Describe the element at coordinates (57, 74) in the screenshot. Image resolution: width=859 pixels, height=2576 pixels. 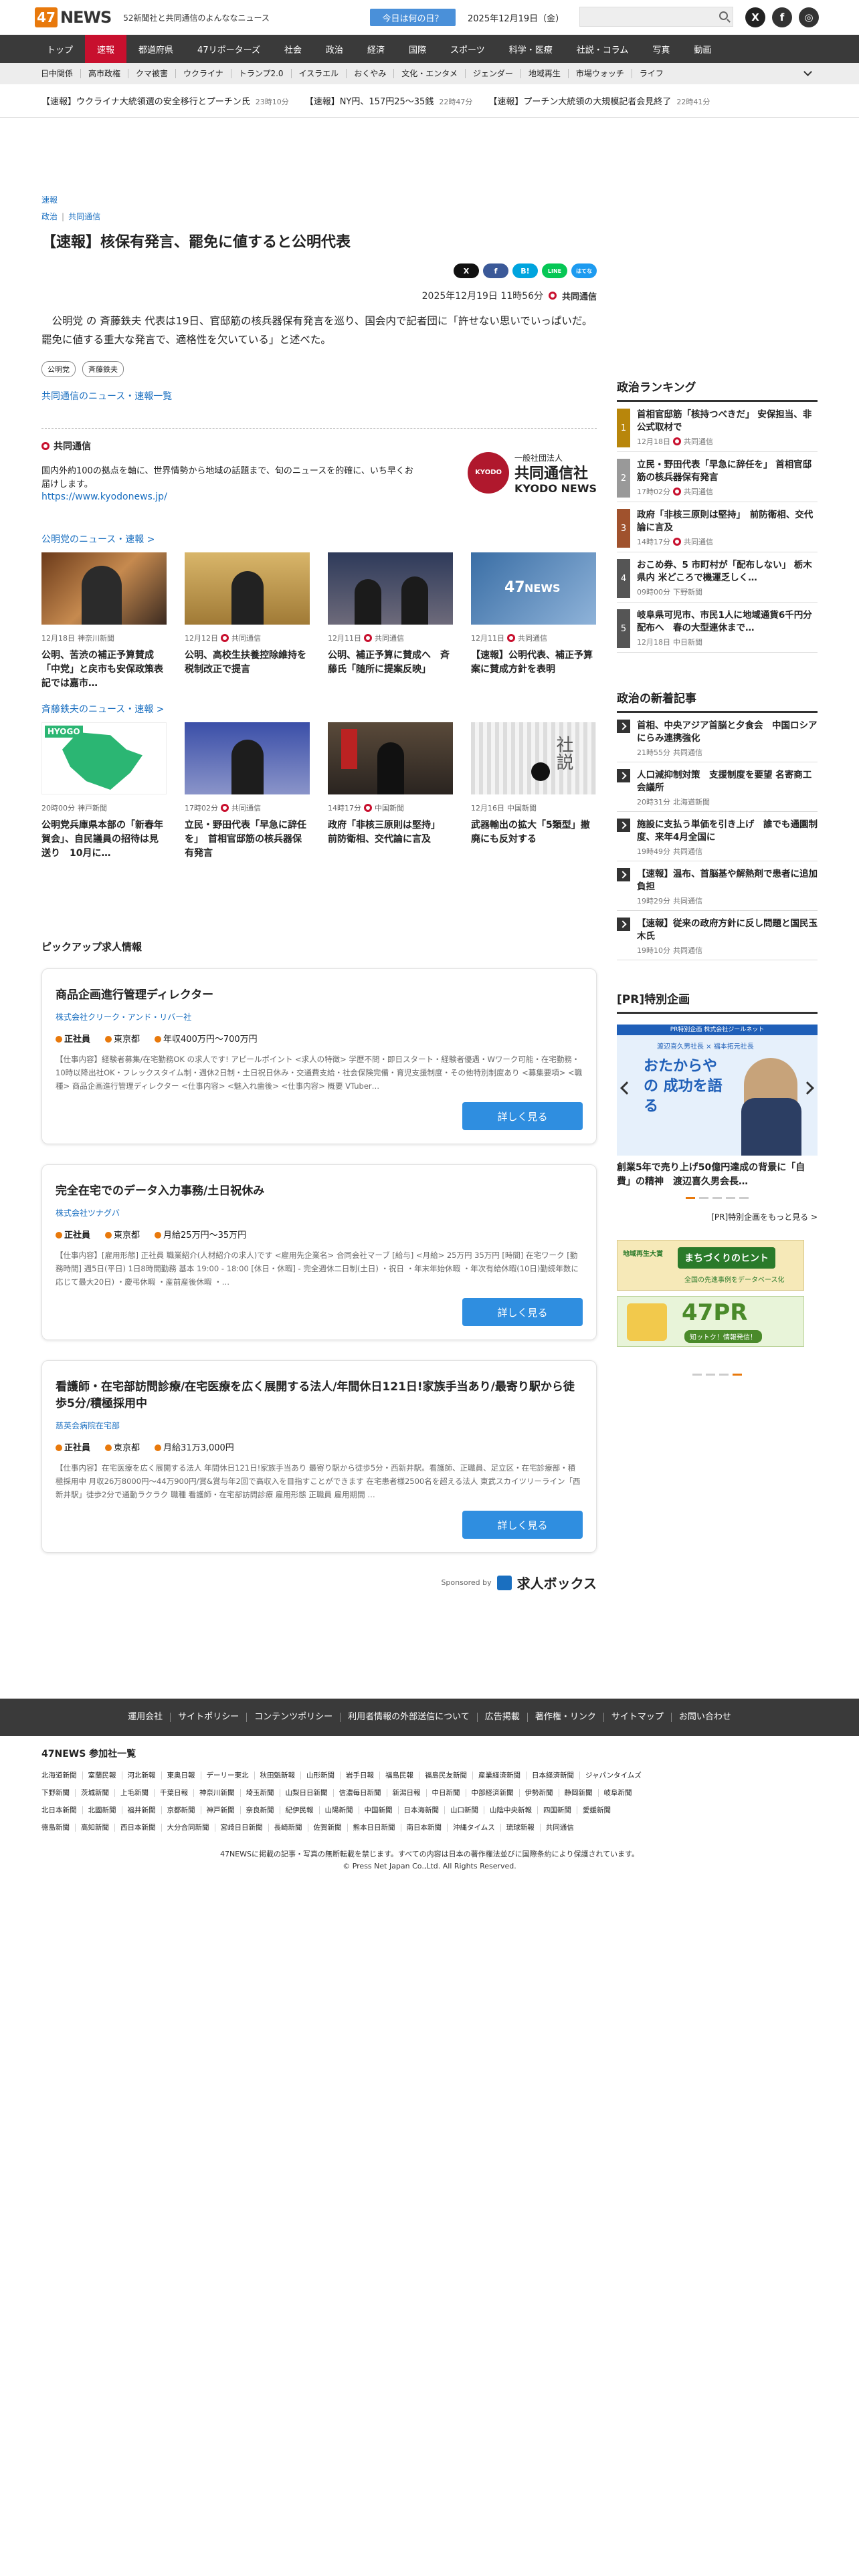
I see `topic-item: 日中関係` at that location.